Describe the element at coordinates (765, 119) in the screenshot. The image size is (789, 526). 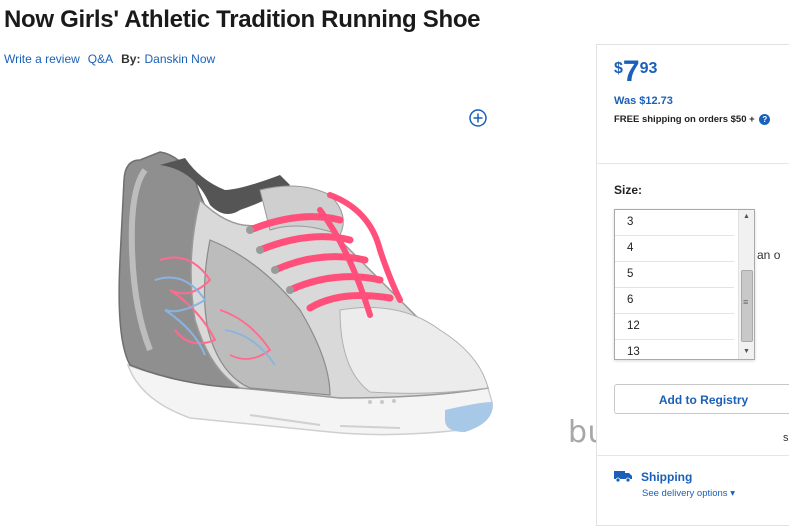
I see `help-icon: ?` at that location.